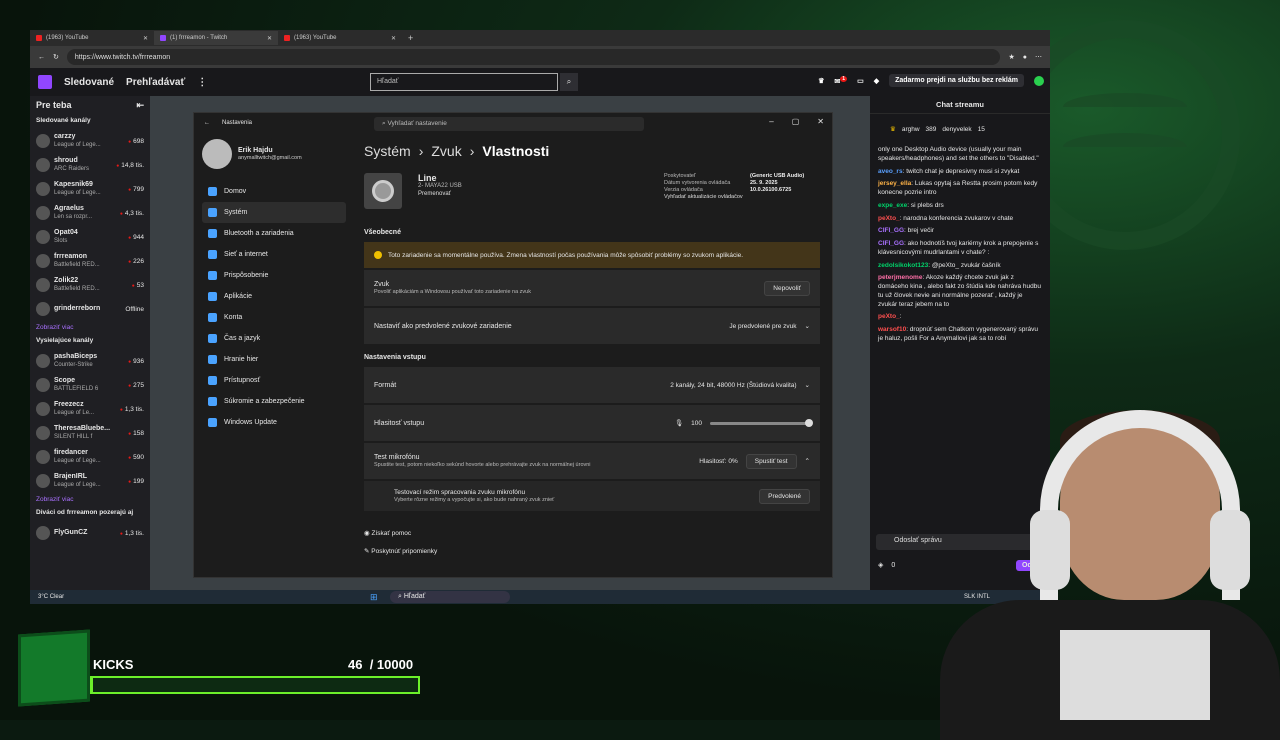 The height and width of the screenshot is (740, 1280). I want to click on settings-nav-item: Bluetooth a zariadenia, so click(274, 233).